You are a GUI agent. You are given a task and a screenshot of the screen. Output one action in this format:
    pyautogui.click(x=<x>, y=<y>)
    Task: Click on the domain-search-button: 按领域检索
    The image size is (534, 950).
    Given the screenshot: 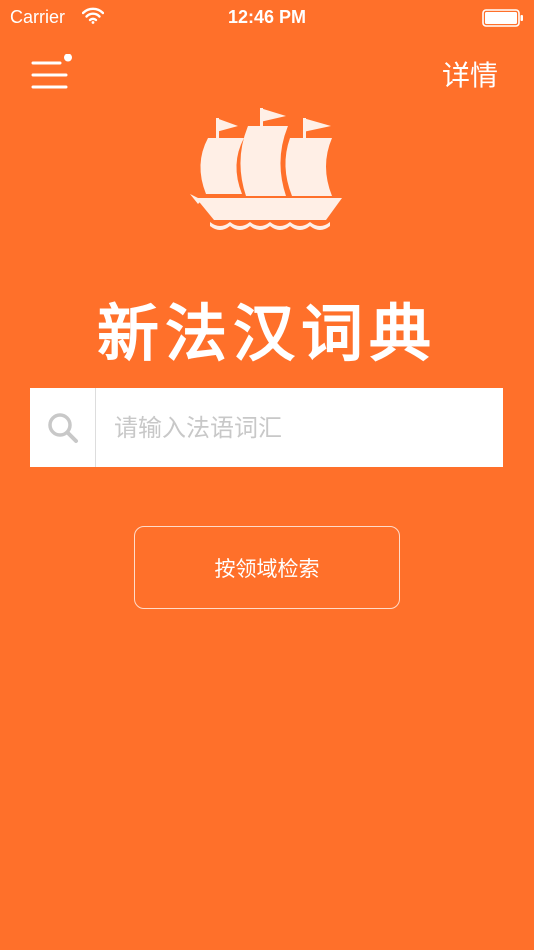 What is the action you would take?
    pyautogui.click(x=267, y=567)
    